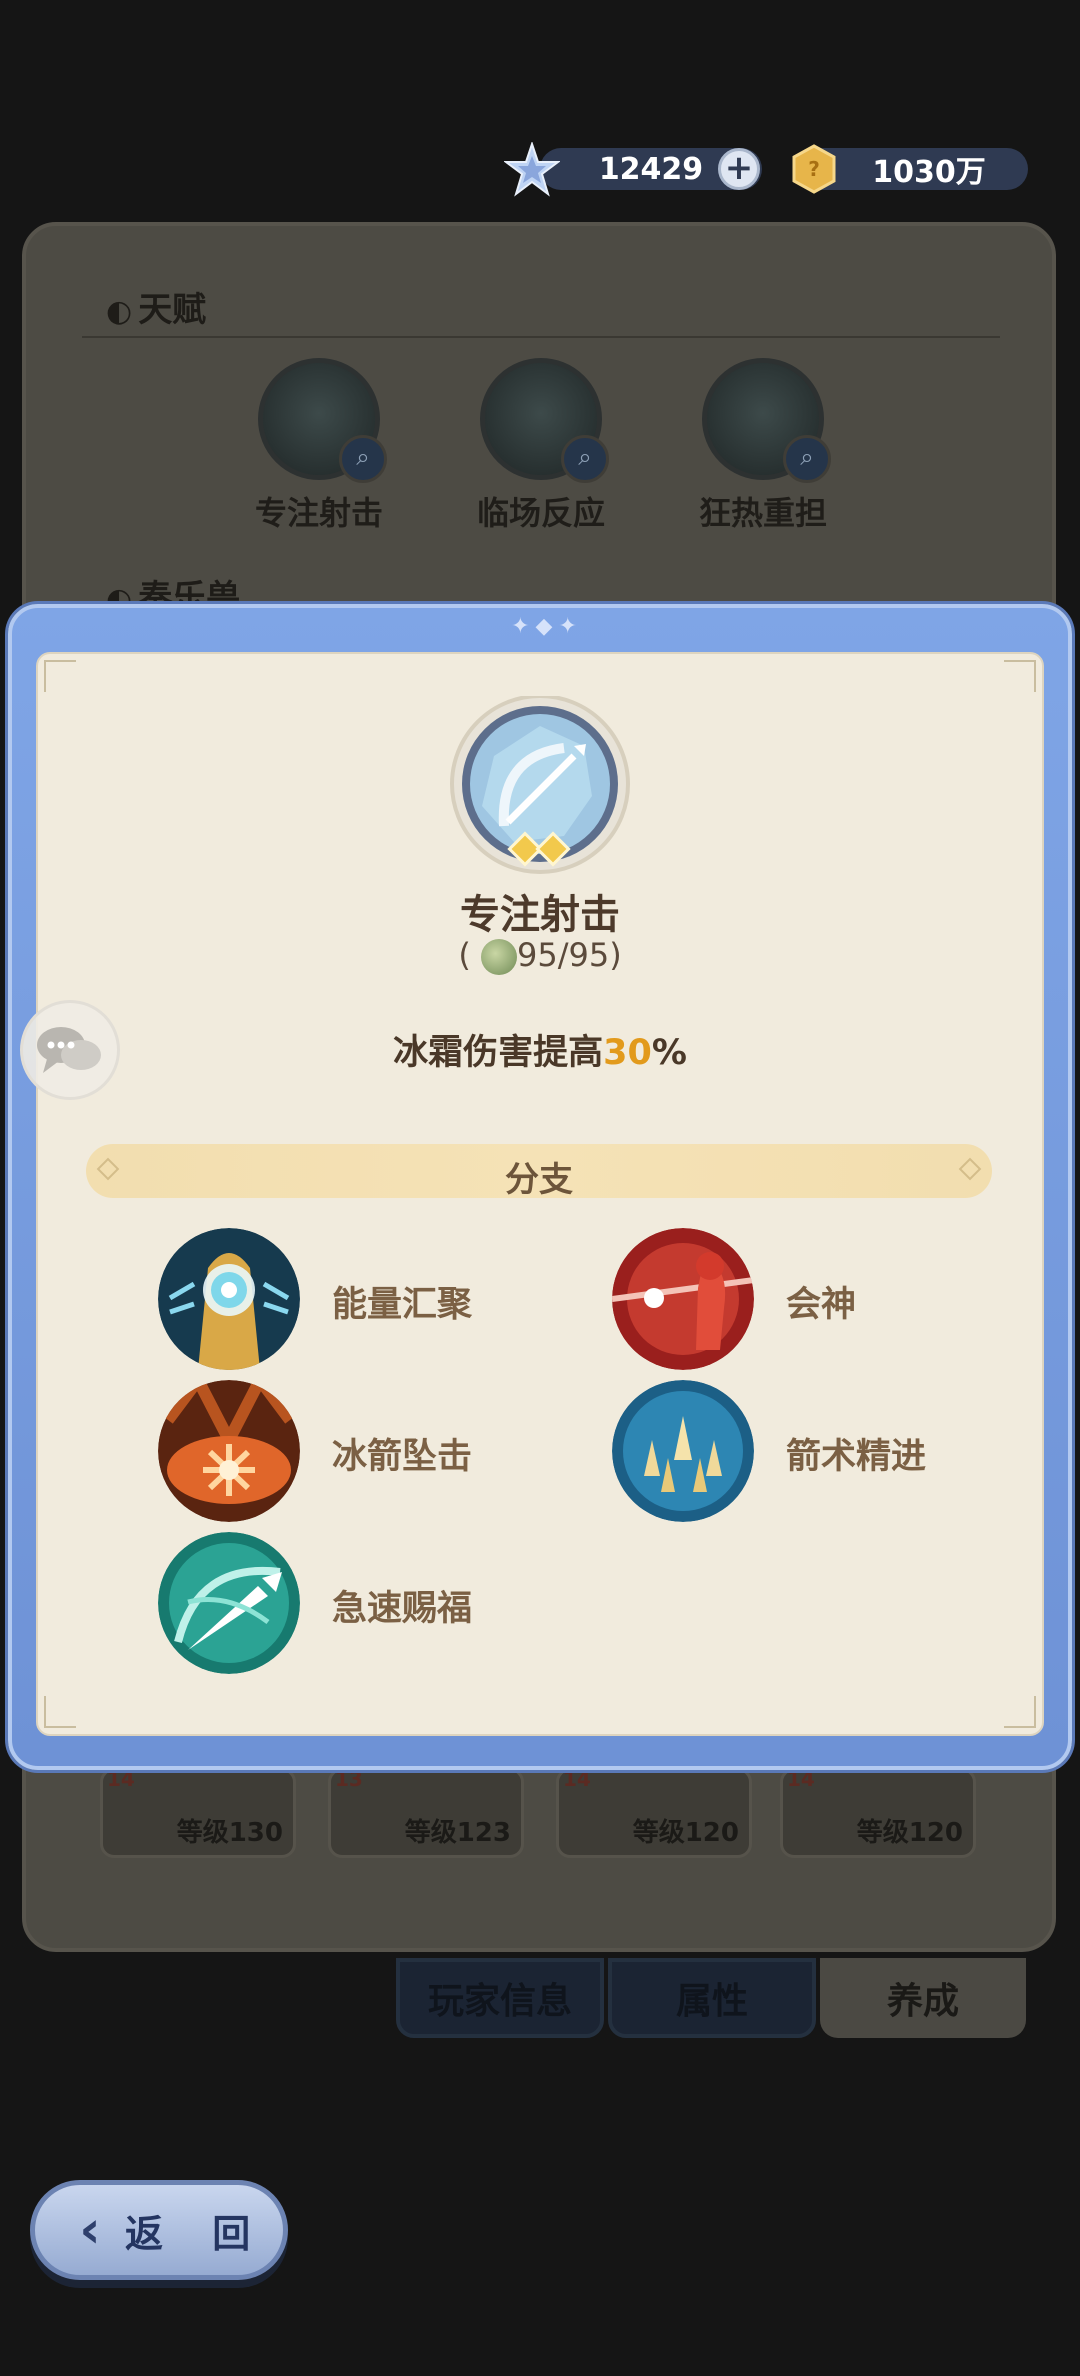 The height and width of the screenshot is (2376, 1080). What do you see at coordinates (90, 2230) in the screenshot?
I see `back-arrow-icon: ‹` at bounding box center [90, 2230].